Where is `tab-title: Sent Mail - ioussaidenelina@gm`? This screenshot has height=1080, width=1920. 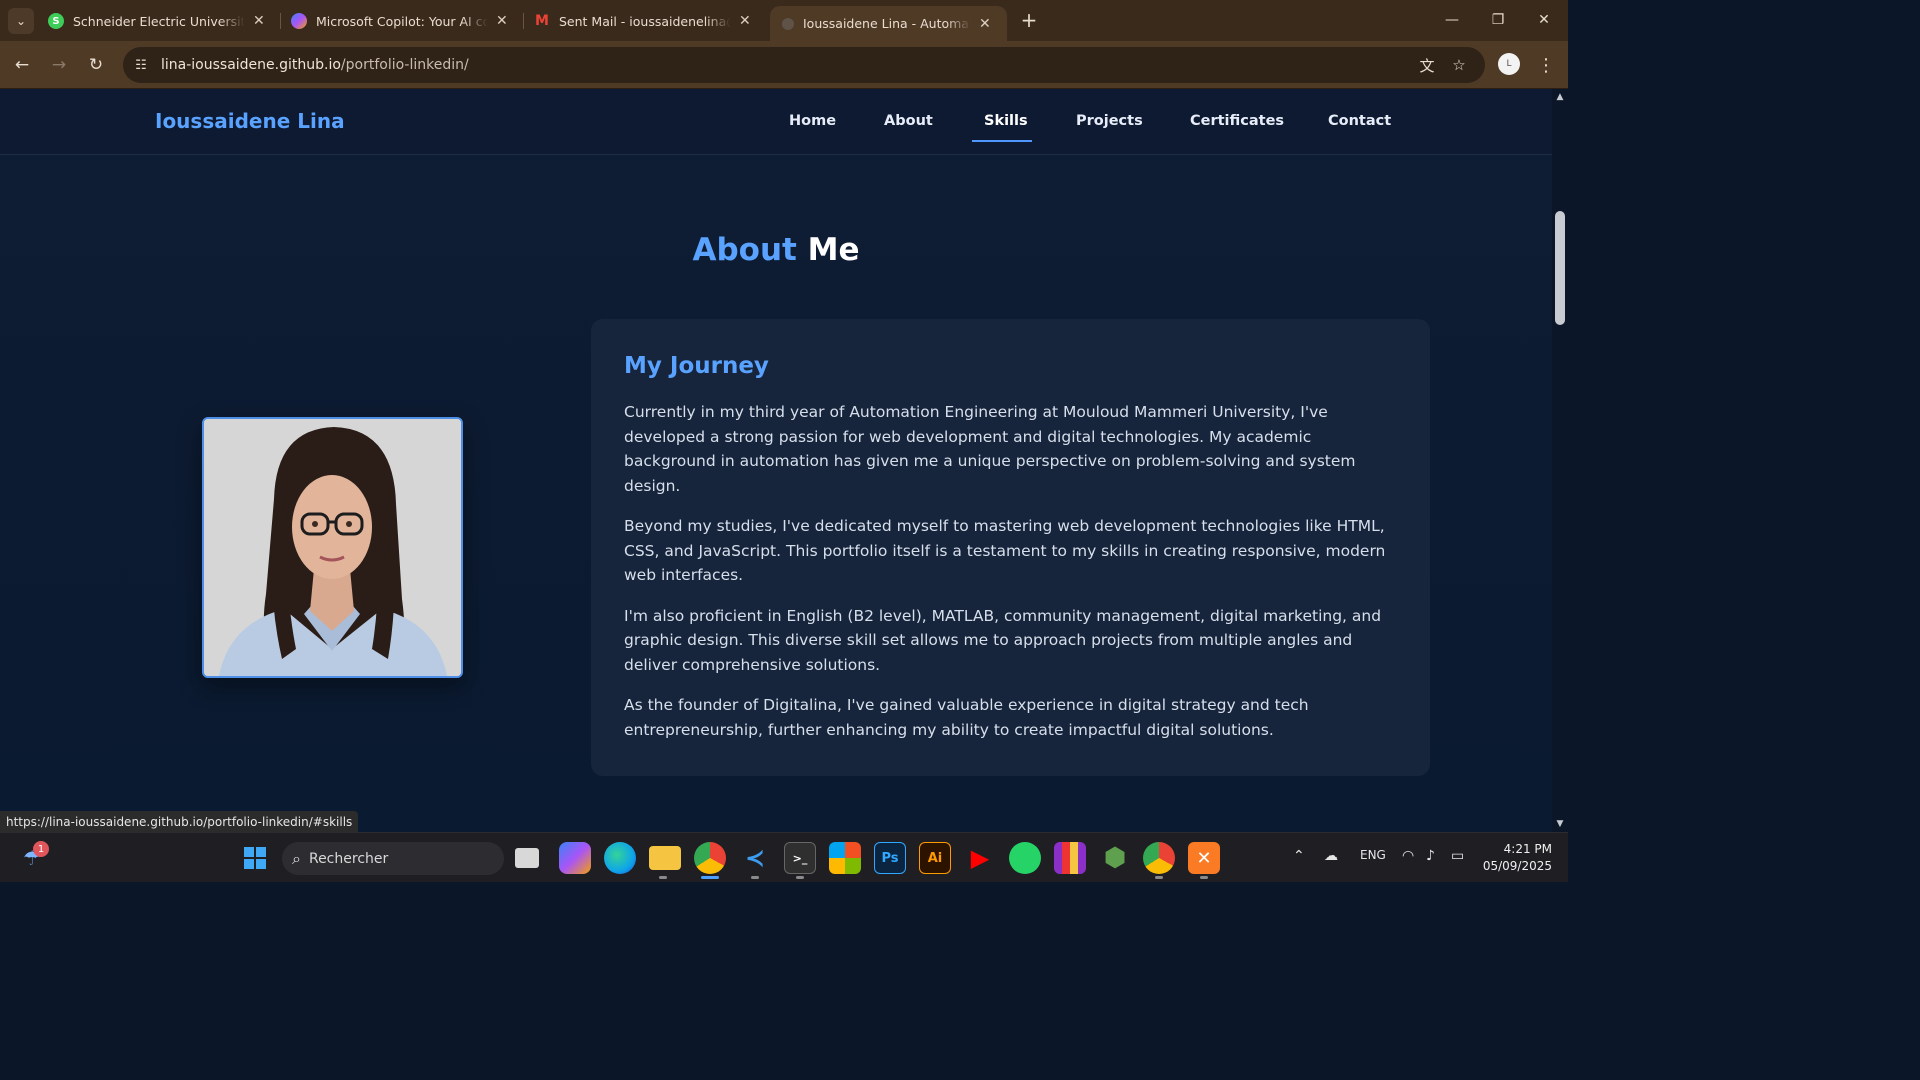 tab-title: Sent Mail - ioussaidenelina@gm is located at coordinates (645, 21).